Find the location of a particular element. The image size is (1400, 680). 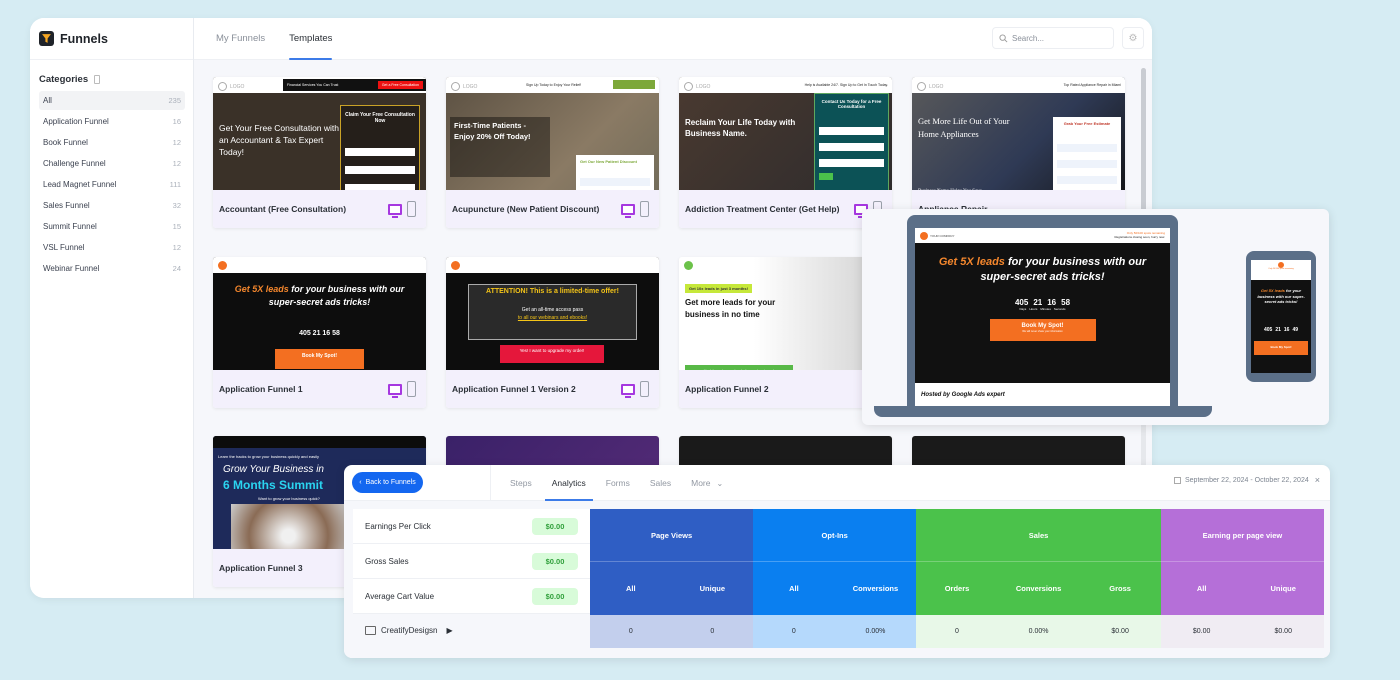

thumb-topline: Financial Services You Can Trust is located at coordinates (313, 85).